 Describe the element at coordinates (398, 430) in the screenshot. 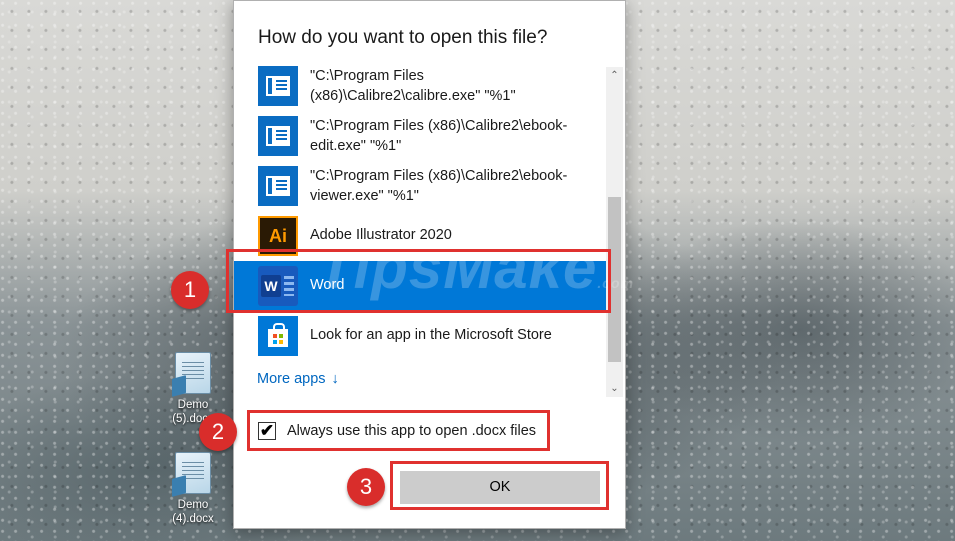

I see `highlight-always-use` at that location.